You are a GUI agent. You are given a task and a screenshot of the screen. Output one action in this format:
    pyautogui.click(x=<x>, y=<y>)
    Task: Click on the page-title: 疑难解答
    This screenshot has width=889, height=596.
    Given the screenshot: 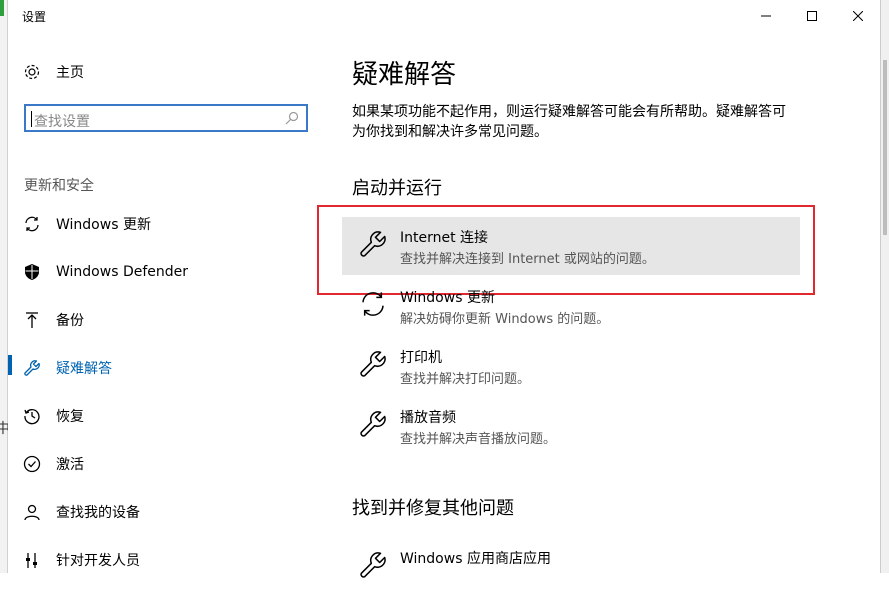 What is the action you would take?
    pyautogui.click(x=404, y=75)
    